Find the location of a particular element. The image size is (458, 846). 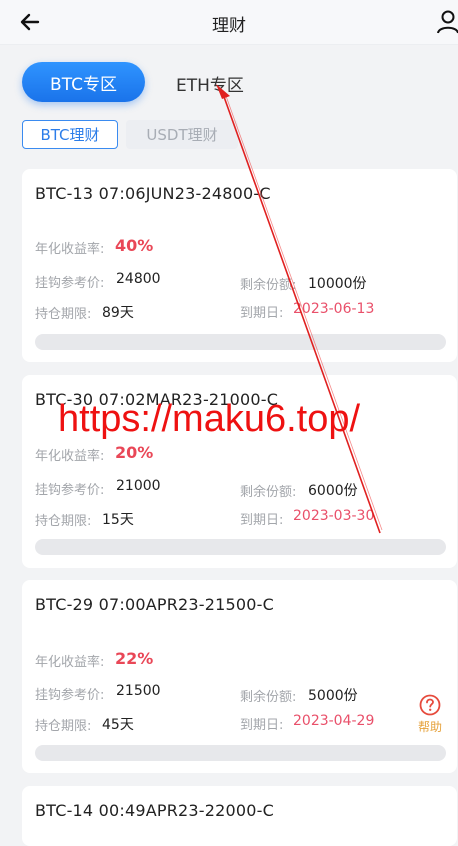

yield-value: 22% is located at coordinates (134, 658).